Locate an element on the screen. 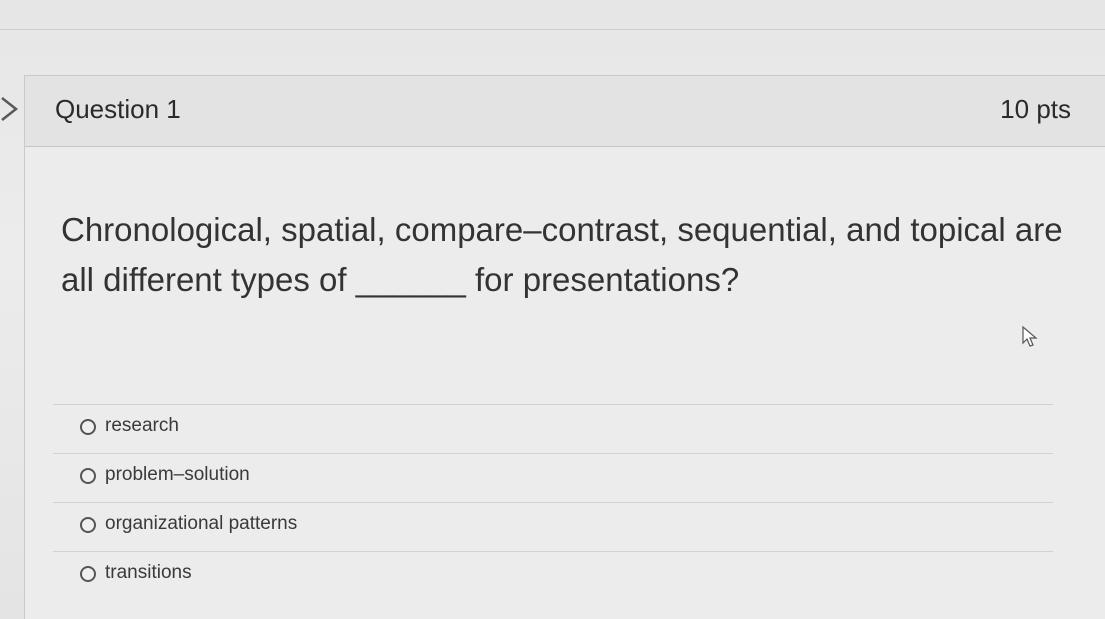 Image resolution: width=1105 pixels, height=619 pixels. answer-label: organizational patterns is located at coordinates (201, 523).